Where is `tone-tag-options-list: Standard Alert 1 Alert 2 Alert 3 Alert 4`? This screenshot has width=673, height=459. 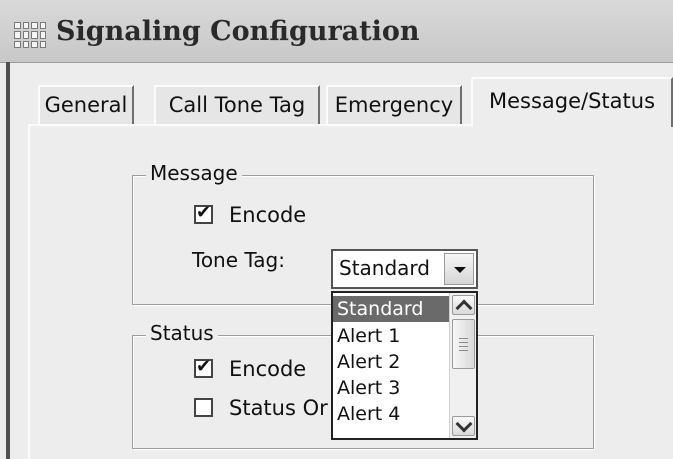 tone-tag-options-list: Standard Alert 1 Alert 2 Alert 3 Alert 4 is located at coordinates (404, 365).